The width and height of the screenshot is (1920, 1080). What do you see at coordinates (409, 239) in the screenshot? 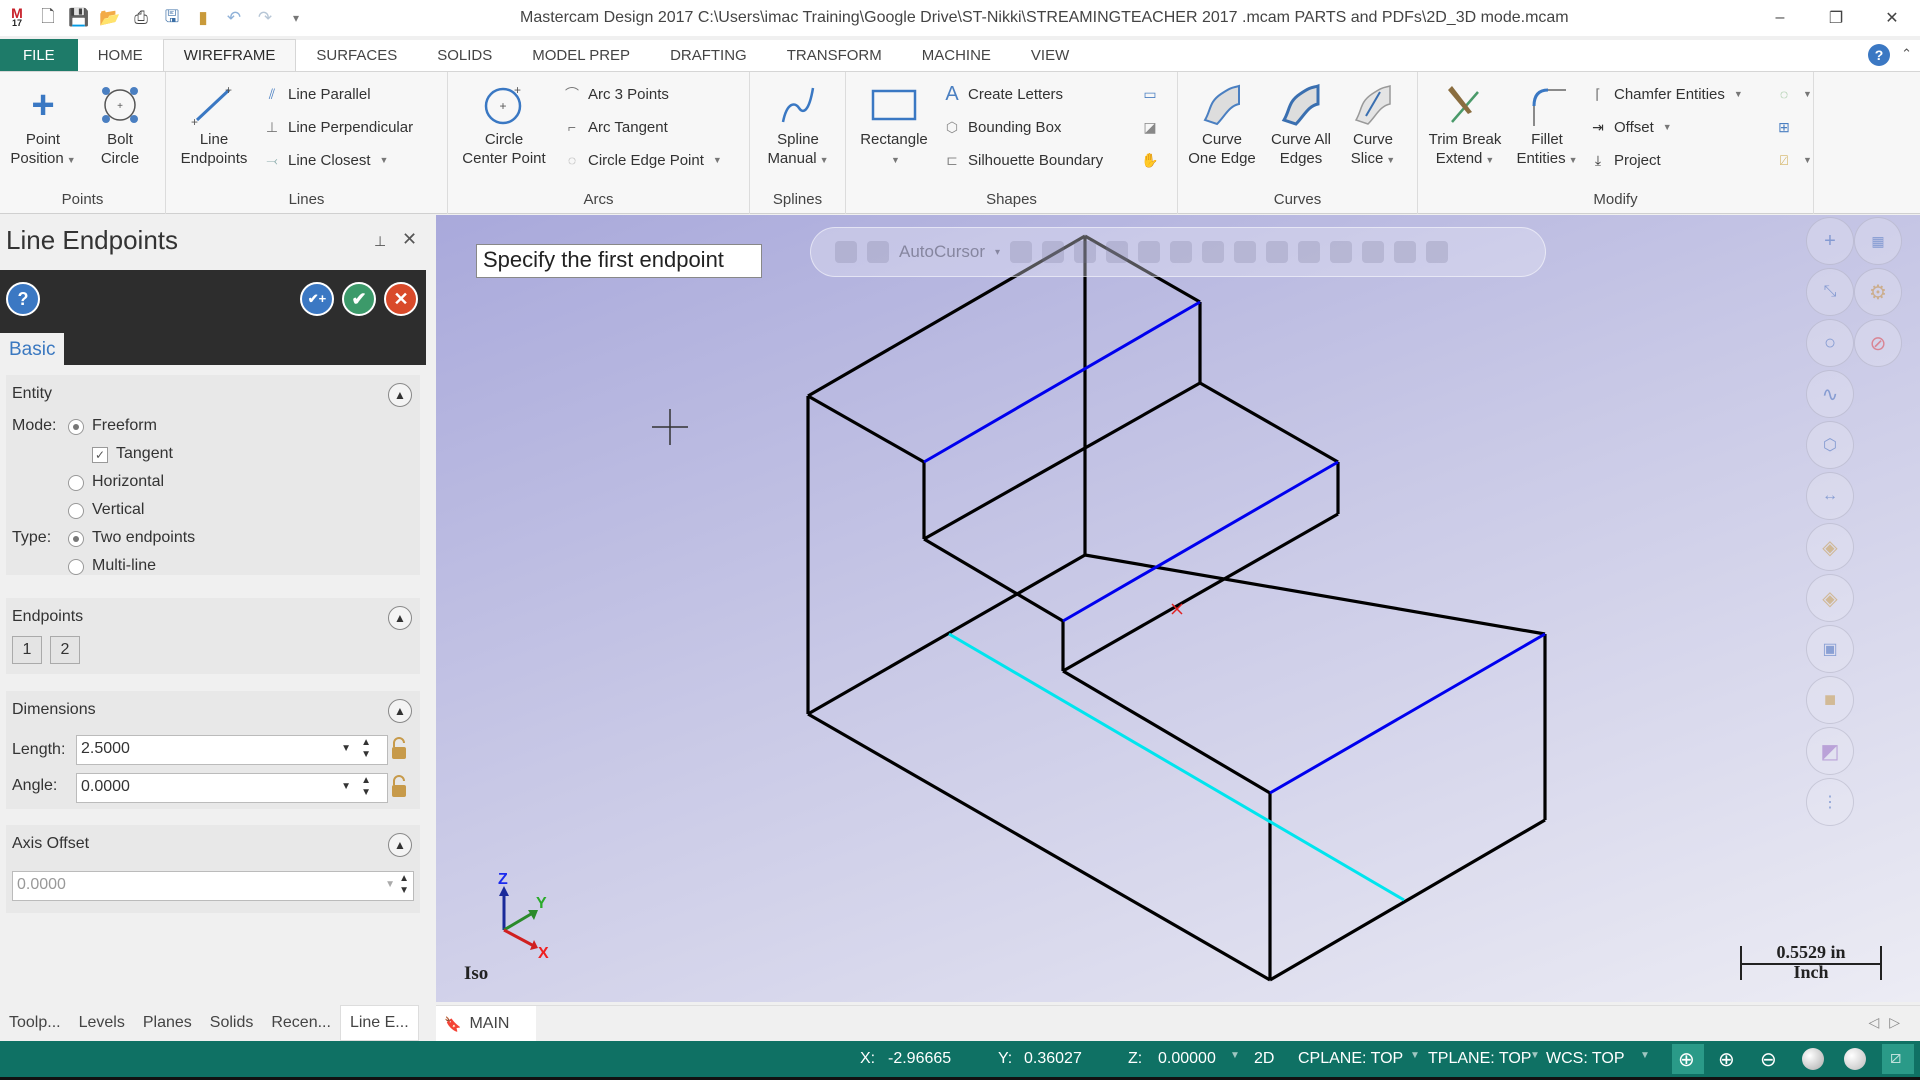
I see `panel-close-icon: ✕` at bounding box center [409, 239].